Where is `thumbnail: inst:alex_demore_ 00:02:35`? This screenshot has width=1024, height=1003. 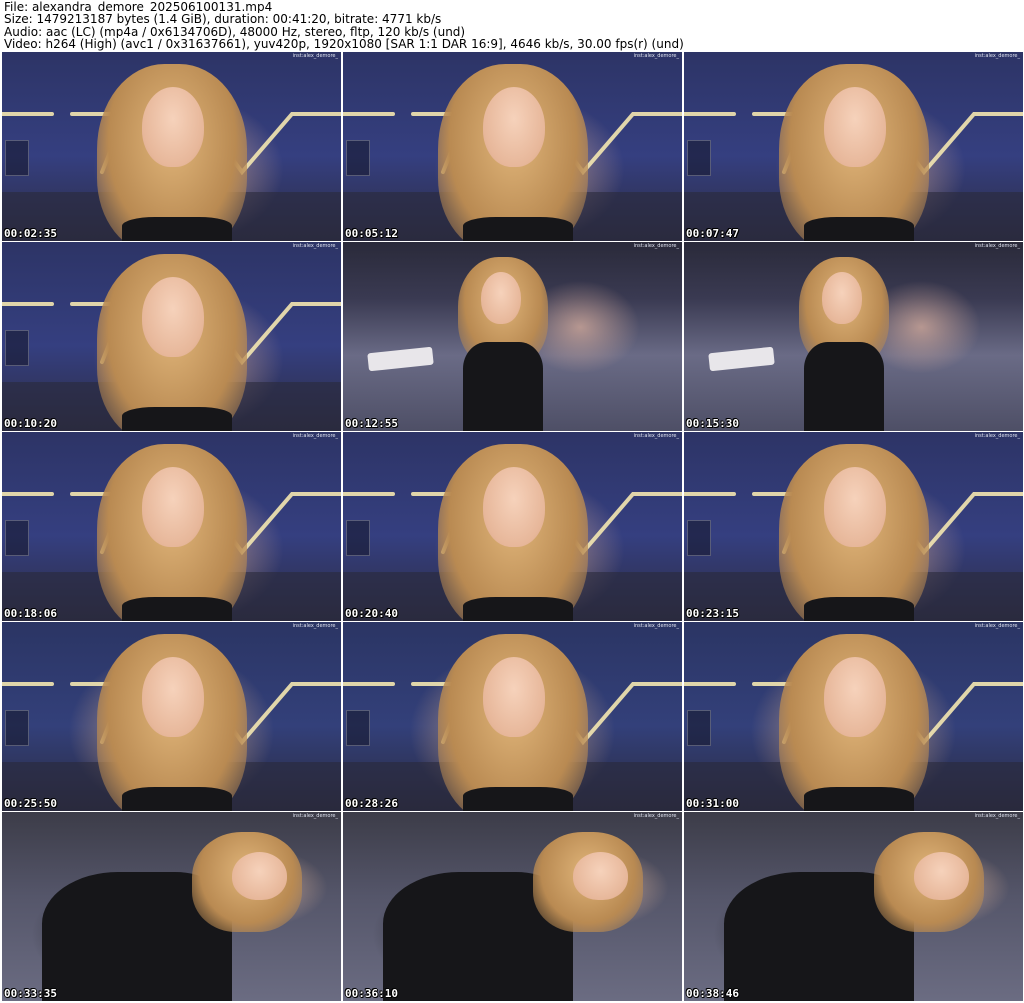 thumbnail: inst:alex_demore_ 00:02:35 is located at coordinates (171, 146).